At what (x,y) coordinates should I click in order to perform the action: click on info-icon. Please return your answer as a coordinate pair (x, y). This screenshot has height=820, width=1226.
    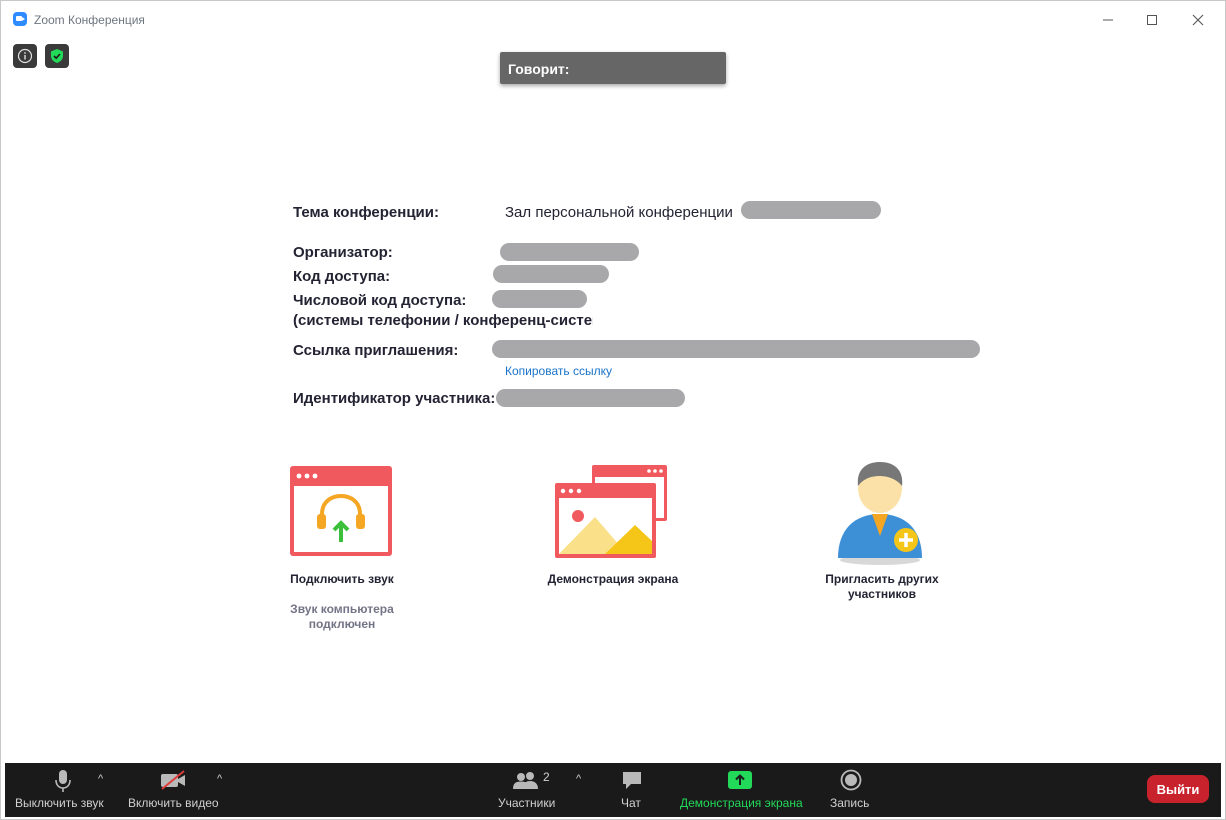
    Looking at the image, I should click on (25, 56).